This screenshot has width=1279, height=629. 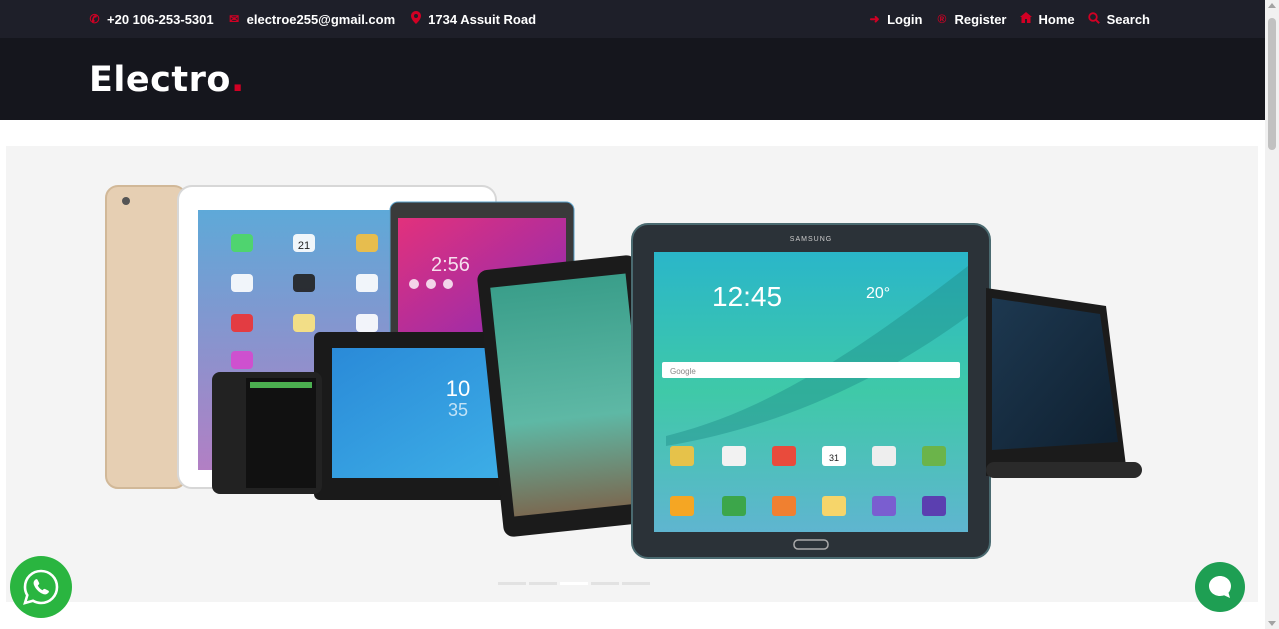 What do you see at coordinates (1026, 19) in the screenshot?
I see `home-icon` at bounding box center [1026, 19].